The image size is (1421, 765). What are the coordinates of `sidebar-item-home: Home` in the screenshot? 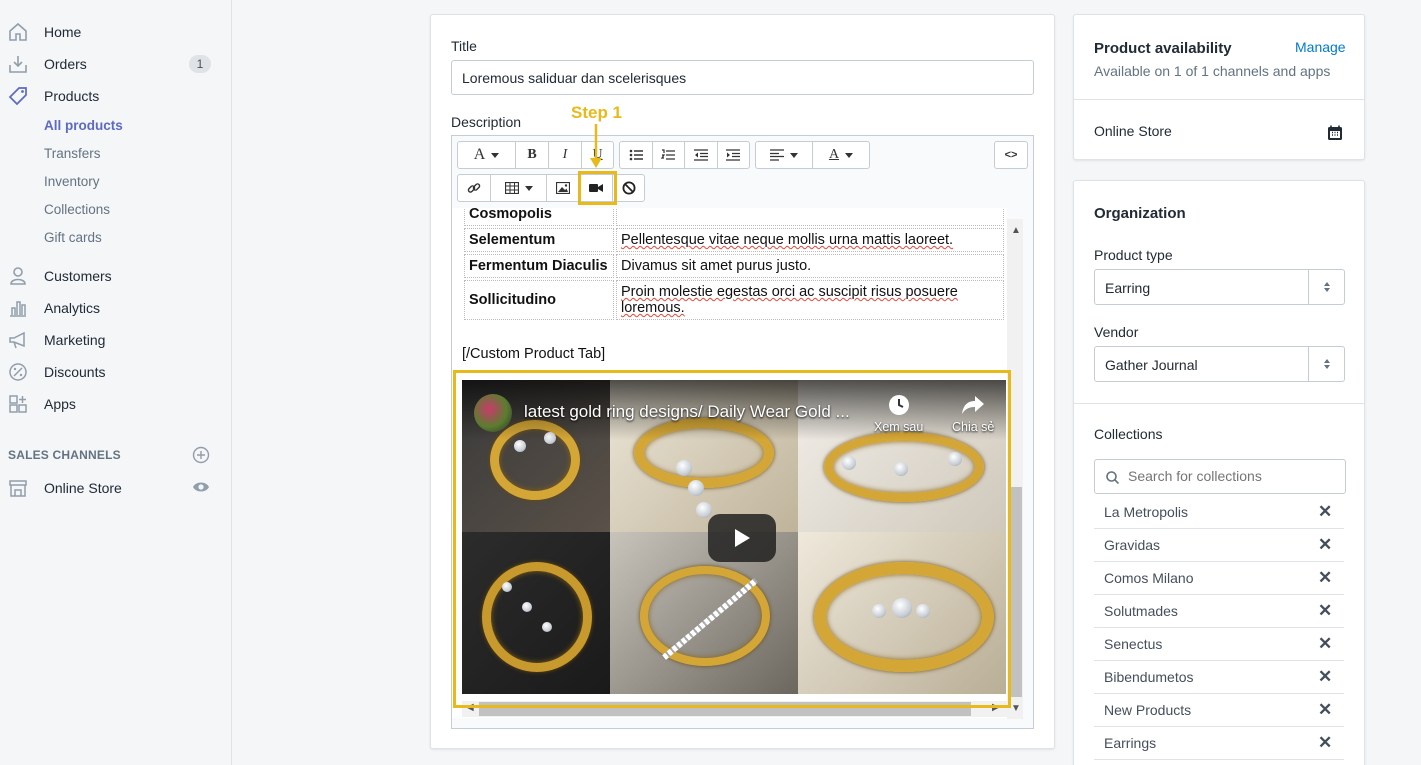 It's located at (115, 32).